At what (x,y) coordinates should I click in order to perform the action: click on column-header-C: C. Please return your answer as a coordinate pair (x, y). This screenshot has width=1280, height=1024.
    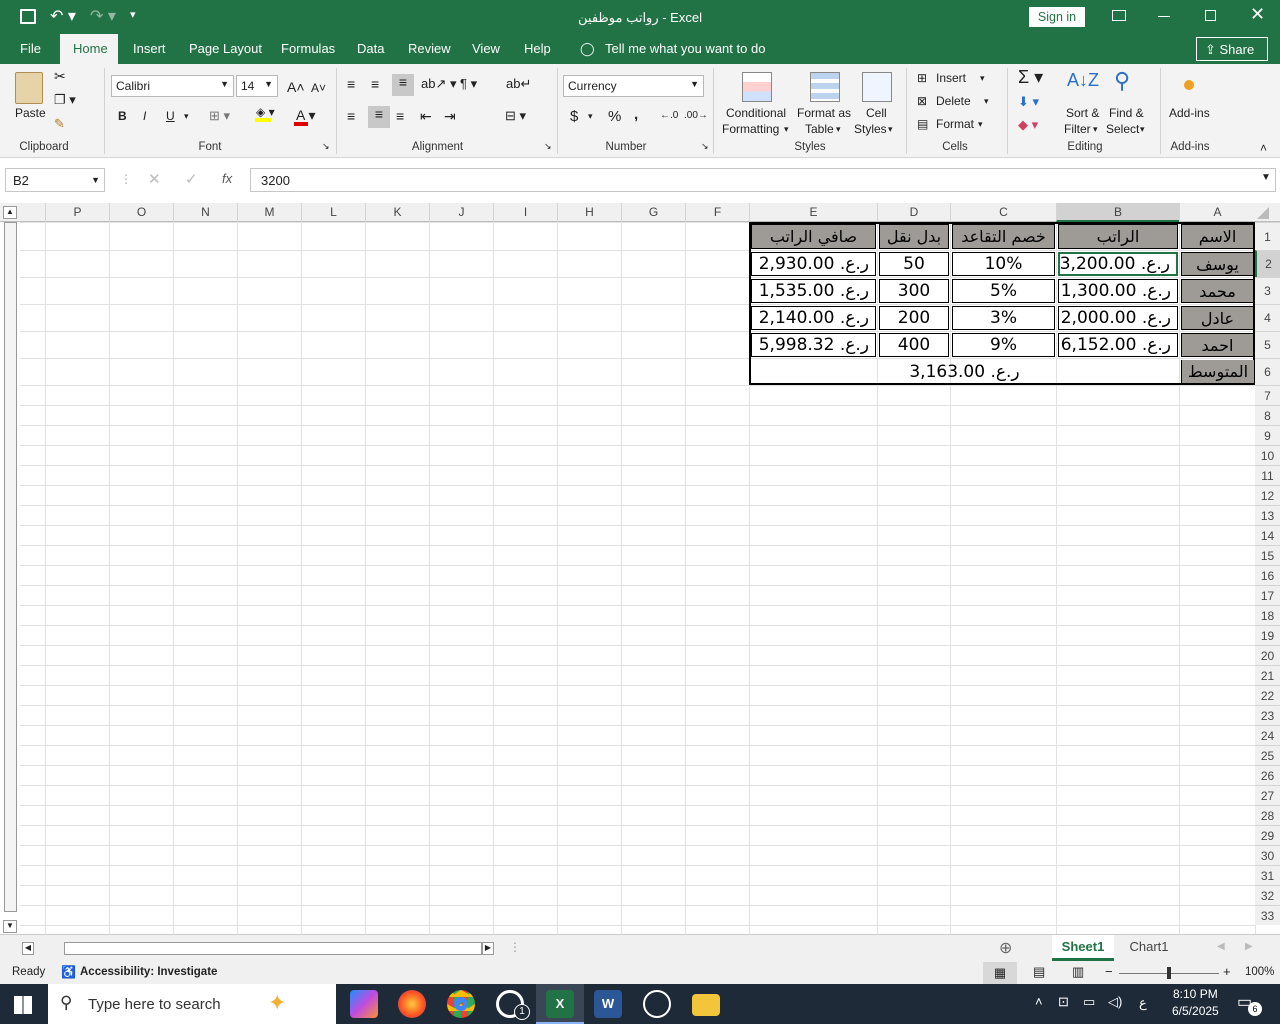
    Looking at the image, I should click on (1003, 212).